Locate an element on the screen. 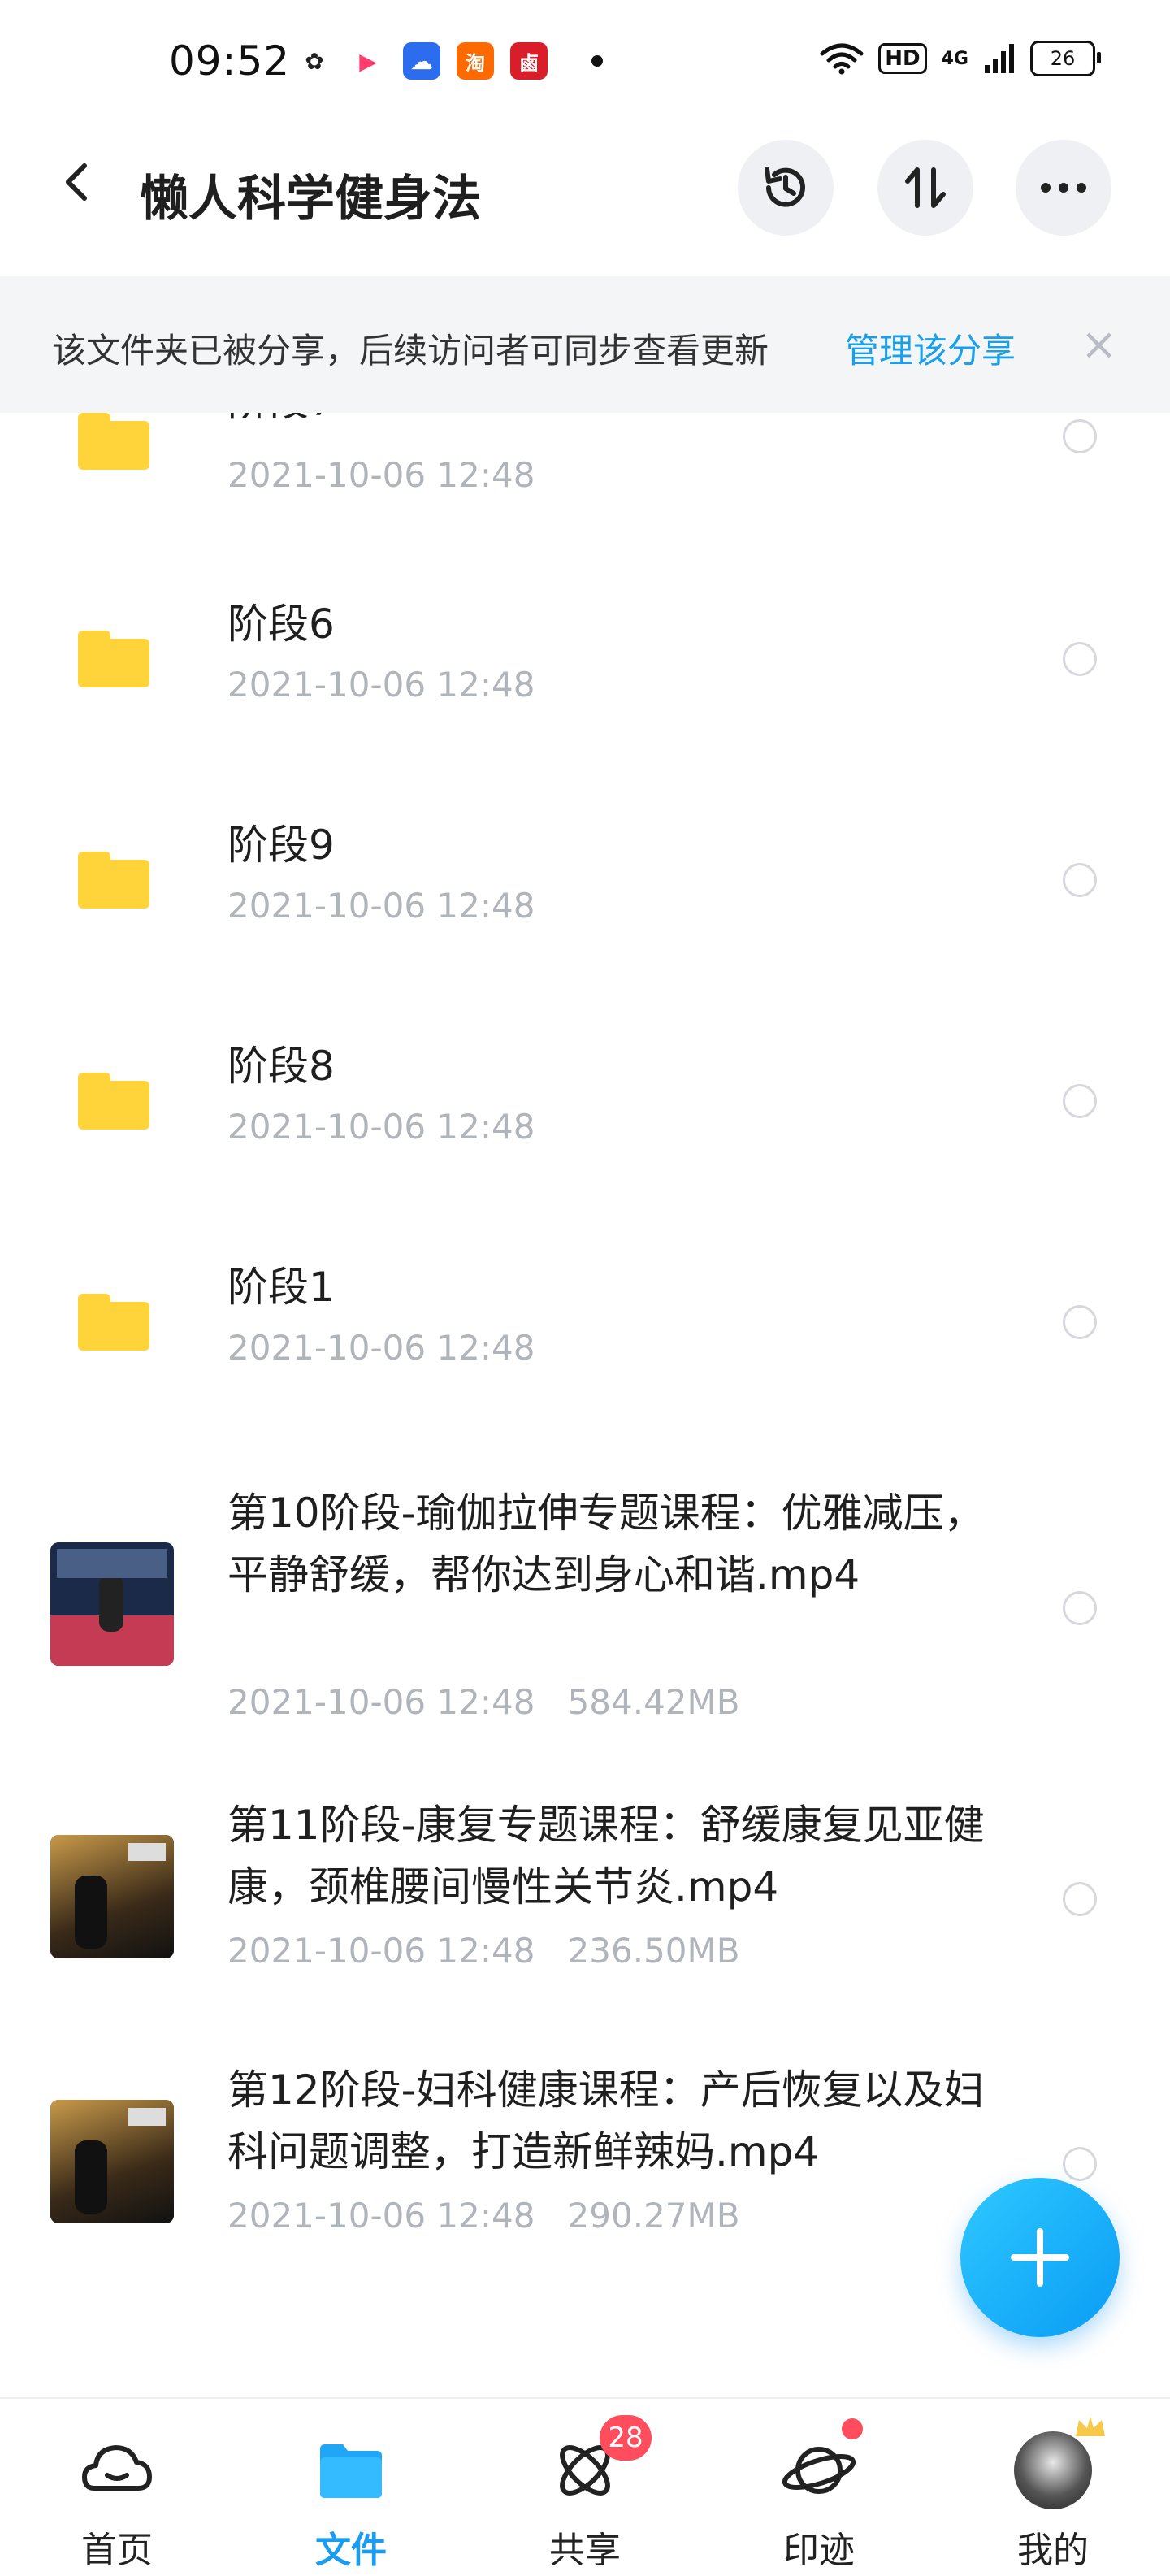 The width and height of the screenshot is (1170, 2576). page-title: 懒人科学健身法 is located at coordinates (310, 199).